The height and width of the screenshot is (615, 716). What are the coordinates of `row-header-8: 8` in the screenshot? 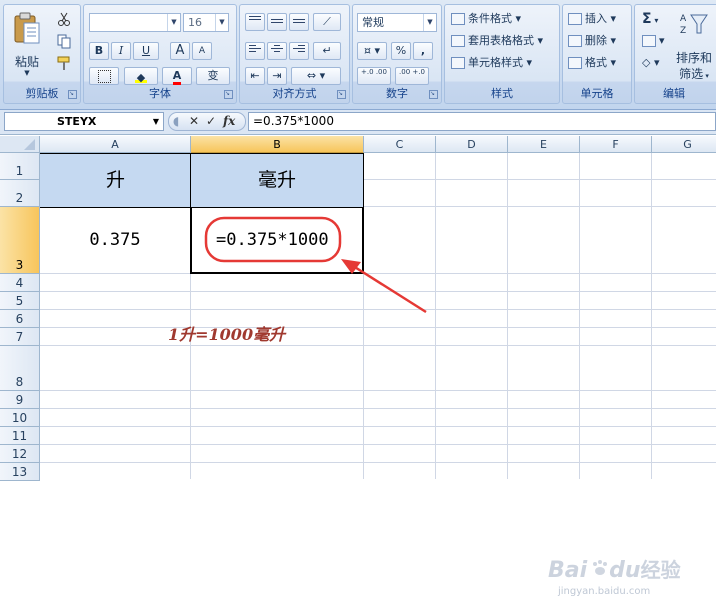 It's located at (20, 368).